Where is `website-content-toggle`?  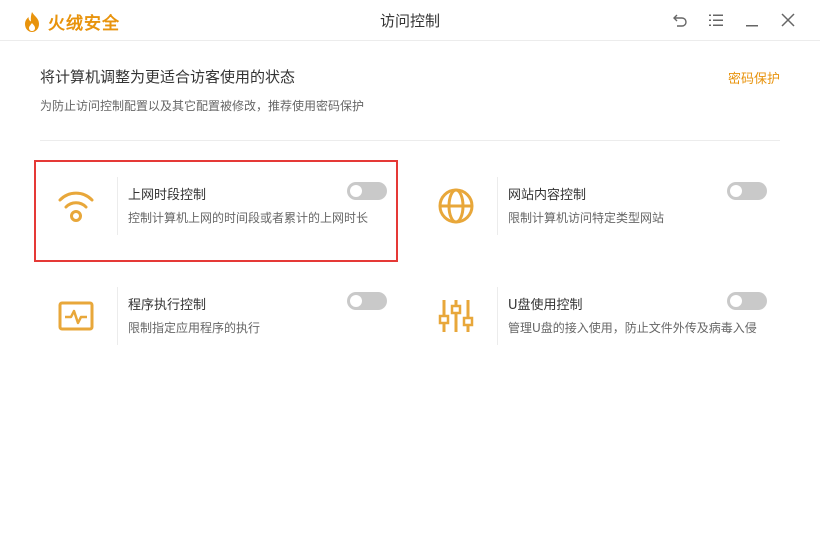 website-content-toggle is located at coordinates (747, 191).